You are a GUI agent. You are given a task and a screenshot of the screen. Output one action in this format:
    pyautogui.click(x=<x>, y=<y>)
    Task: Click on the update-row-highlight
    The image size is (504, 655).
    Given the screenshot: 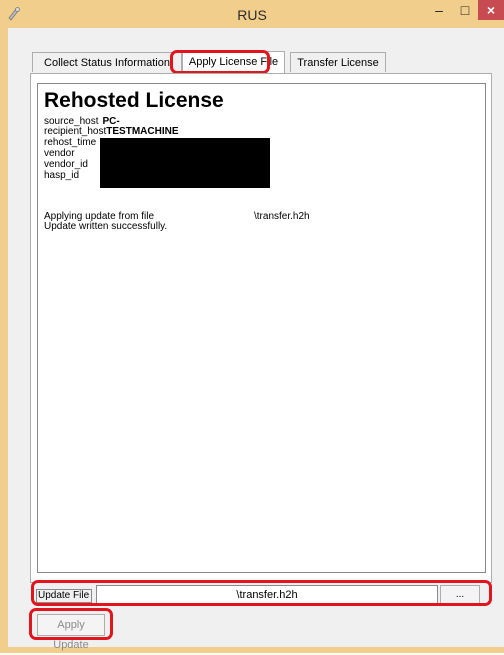 What is the action you would take?
    pyautogui.click(x=261, y=593)
    